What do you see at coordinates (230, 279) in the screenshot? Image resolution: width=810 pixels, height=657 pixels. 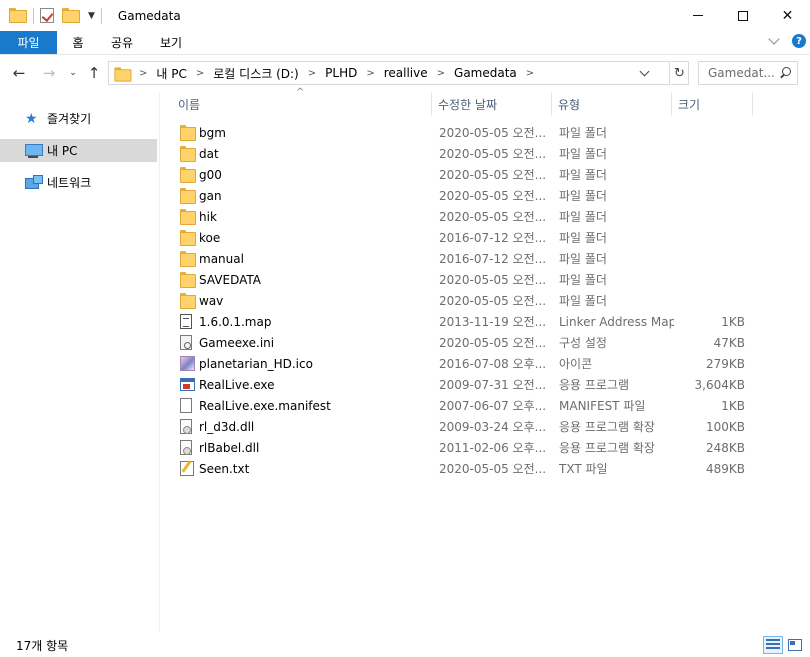 I see `file-name: SAVEDATA` at bounding box center [230, 279].